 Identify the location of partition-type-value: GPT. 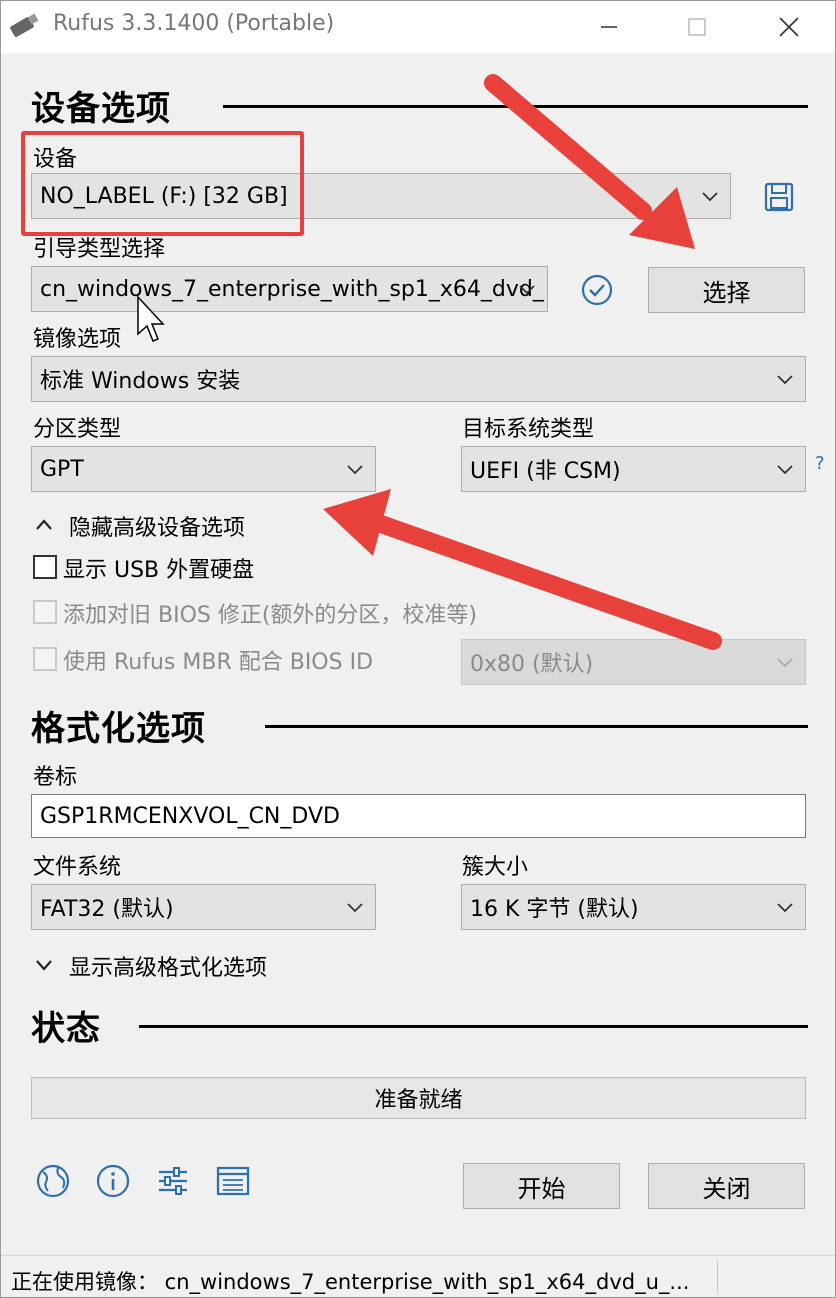
(62, 469).